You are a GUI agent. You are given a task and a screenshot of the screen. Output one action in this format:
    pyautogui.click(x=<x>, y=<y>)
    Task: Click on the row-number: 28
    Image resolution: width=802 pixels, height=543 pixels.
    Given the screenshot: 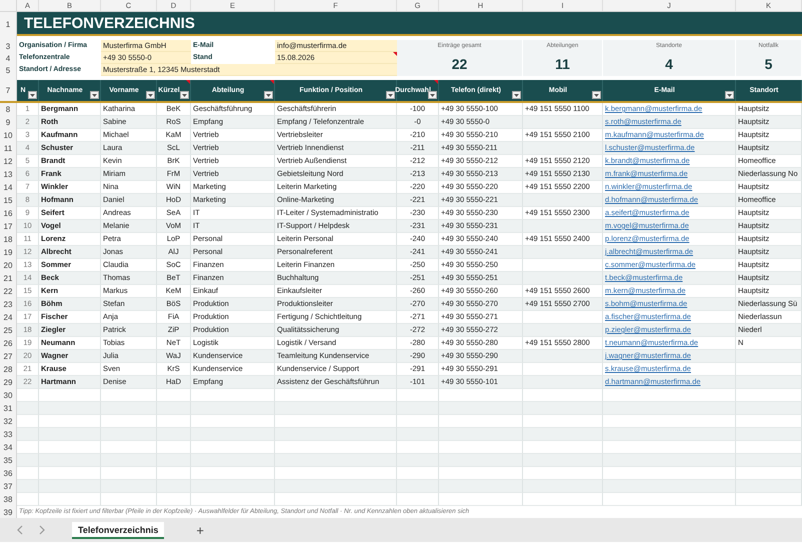 What is the action you would take?
    pyautogui.click(x=8, y=369)
    